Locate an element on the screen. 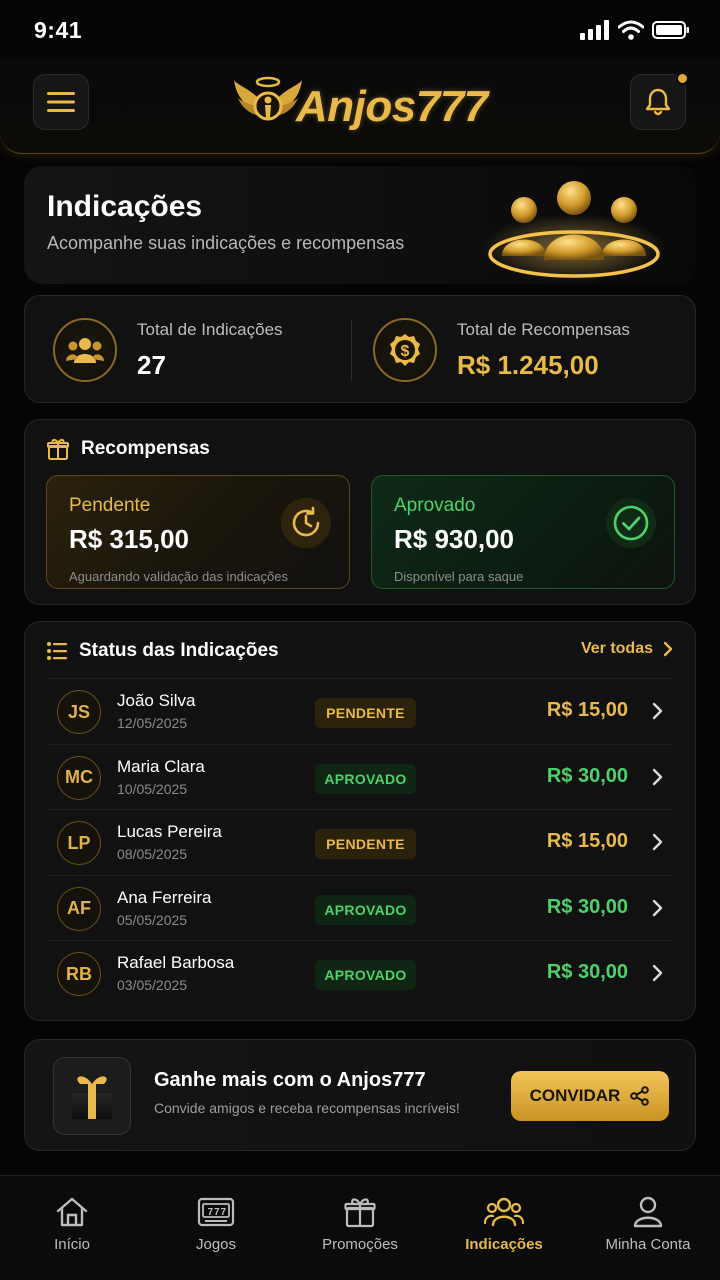 The width and height of the screenshot is (720, 1280). invite-button-label: CONVIDAR is located at coordinates (575, 1095).